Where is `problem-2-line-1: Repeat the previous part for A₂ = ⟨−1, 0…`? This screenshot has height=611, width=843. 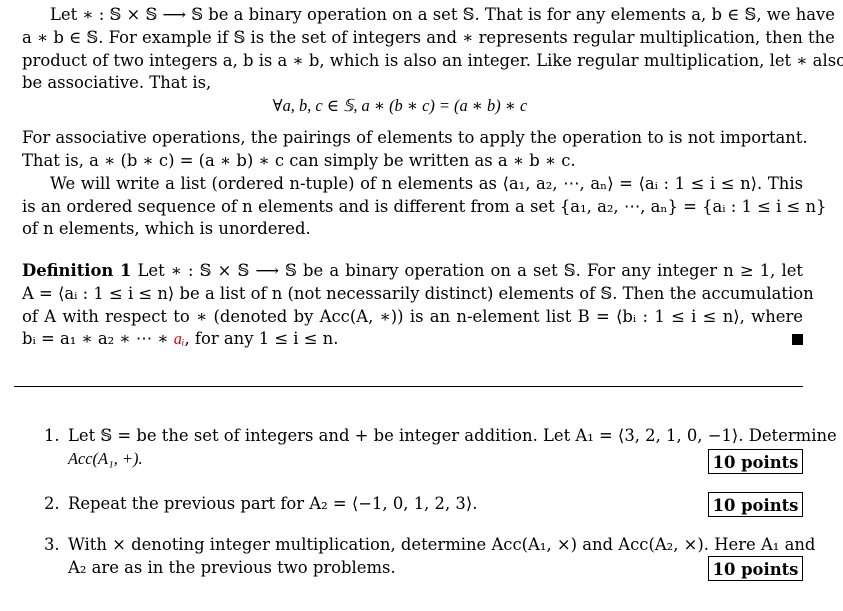 problem-2-line-1: Repeat the previous part for A₂ = ⟨−1, 0… is located at coordinates (273, 503).